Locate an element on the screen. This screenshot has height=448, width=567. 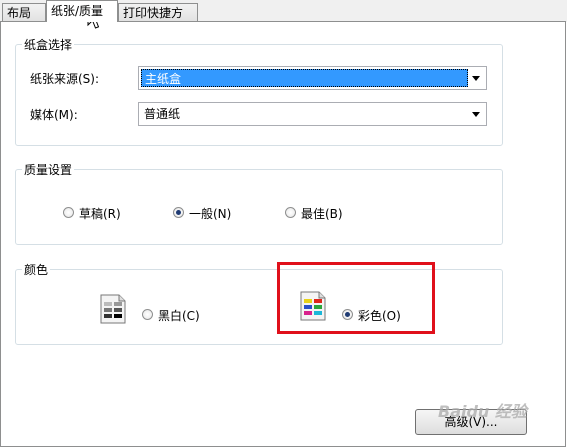
quality-legend: 质量设置 is located at coordinates (48, 170).